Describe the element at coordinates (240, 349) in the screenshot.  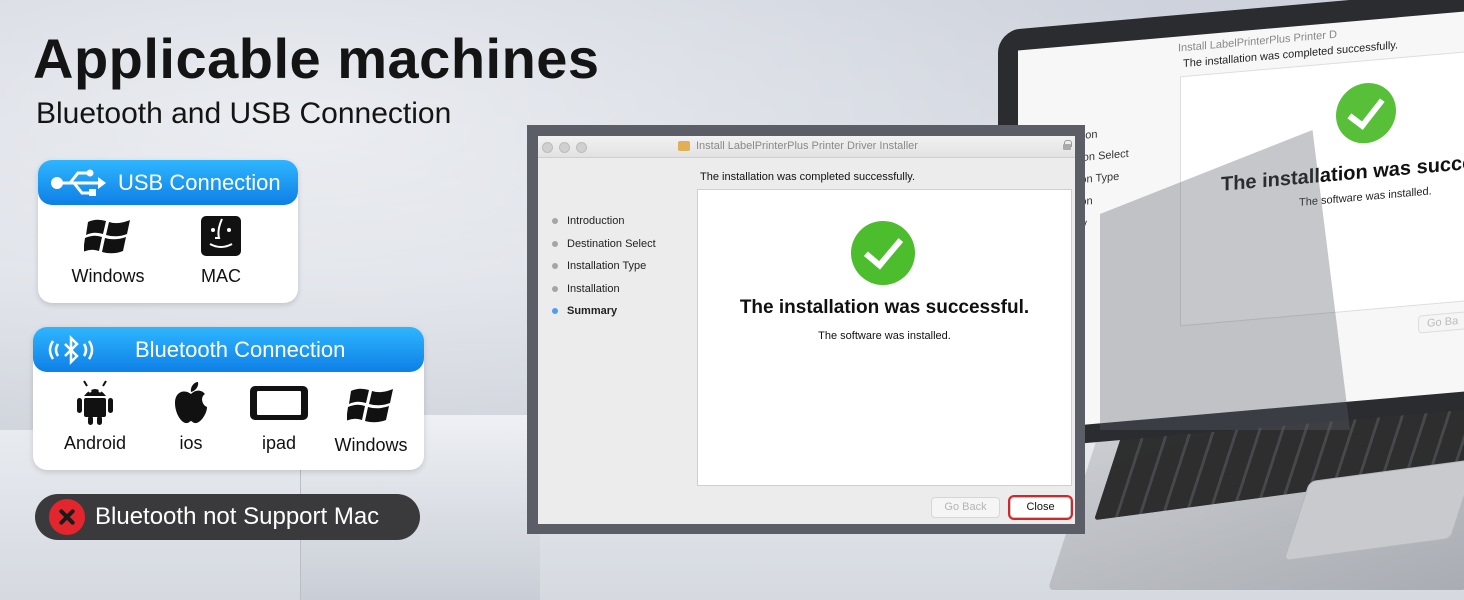
I see `bluetooth-card-title: Bluetooth Connection` at that location.